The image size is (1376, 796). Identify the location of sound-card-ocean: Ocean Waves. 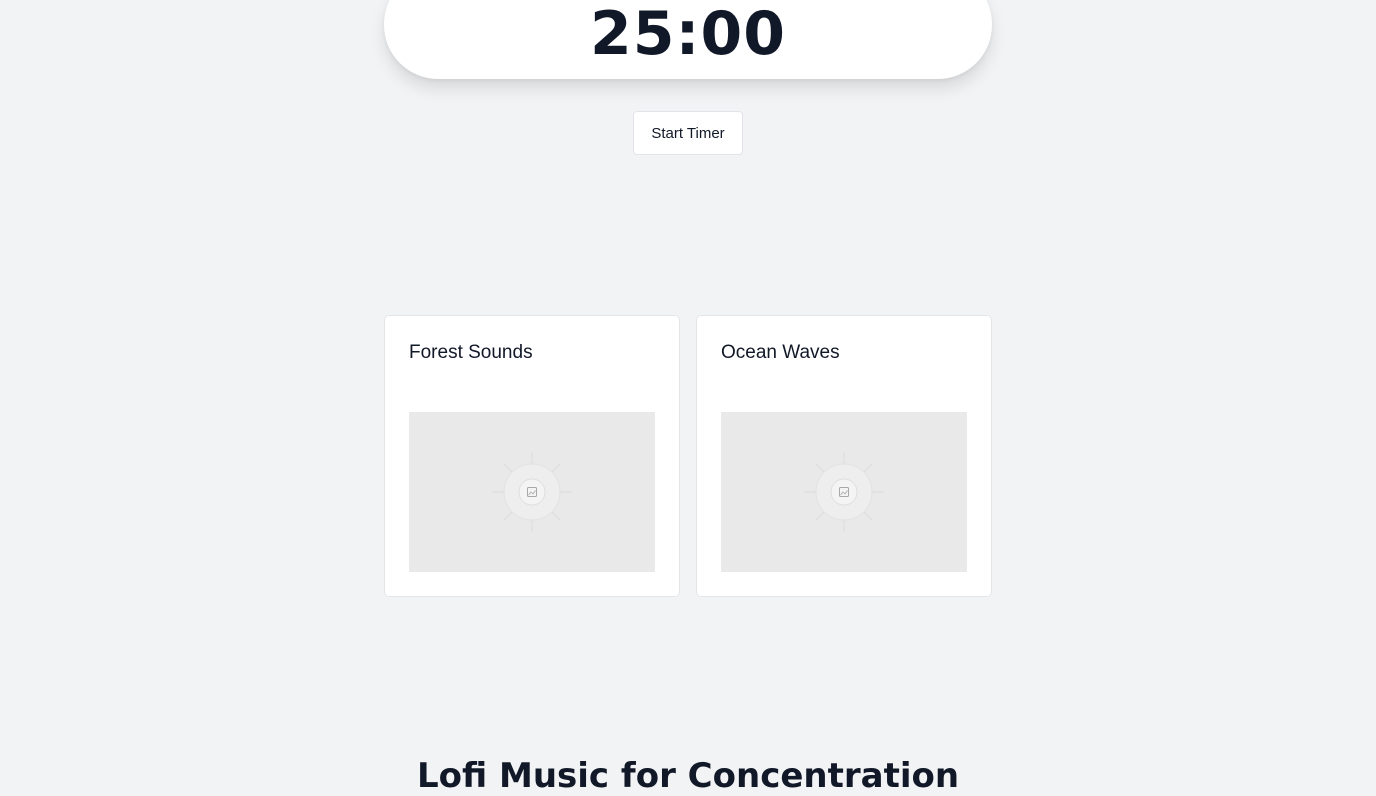
(844, 456).